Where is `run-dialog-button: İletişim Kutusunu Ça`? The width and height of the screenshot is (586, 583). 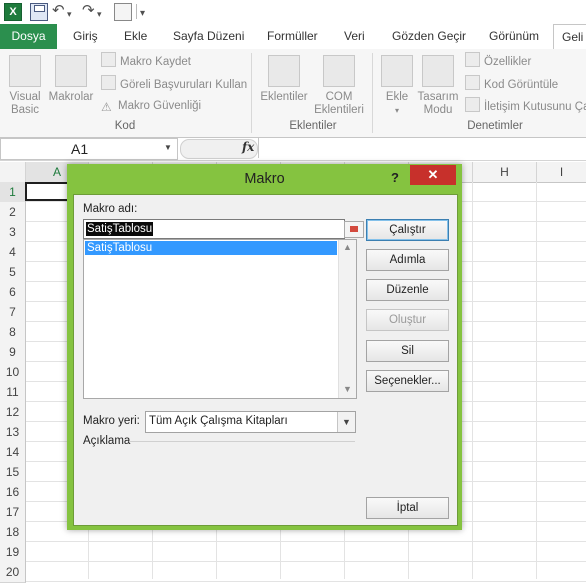 run-dialog-button: İletişim Kutusunu Ça is located at coordinates (525, 106).